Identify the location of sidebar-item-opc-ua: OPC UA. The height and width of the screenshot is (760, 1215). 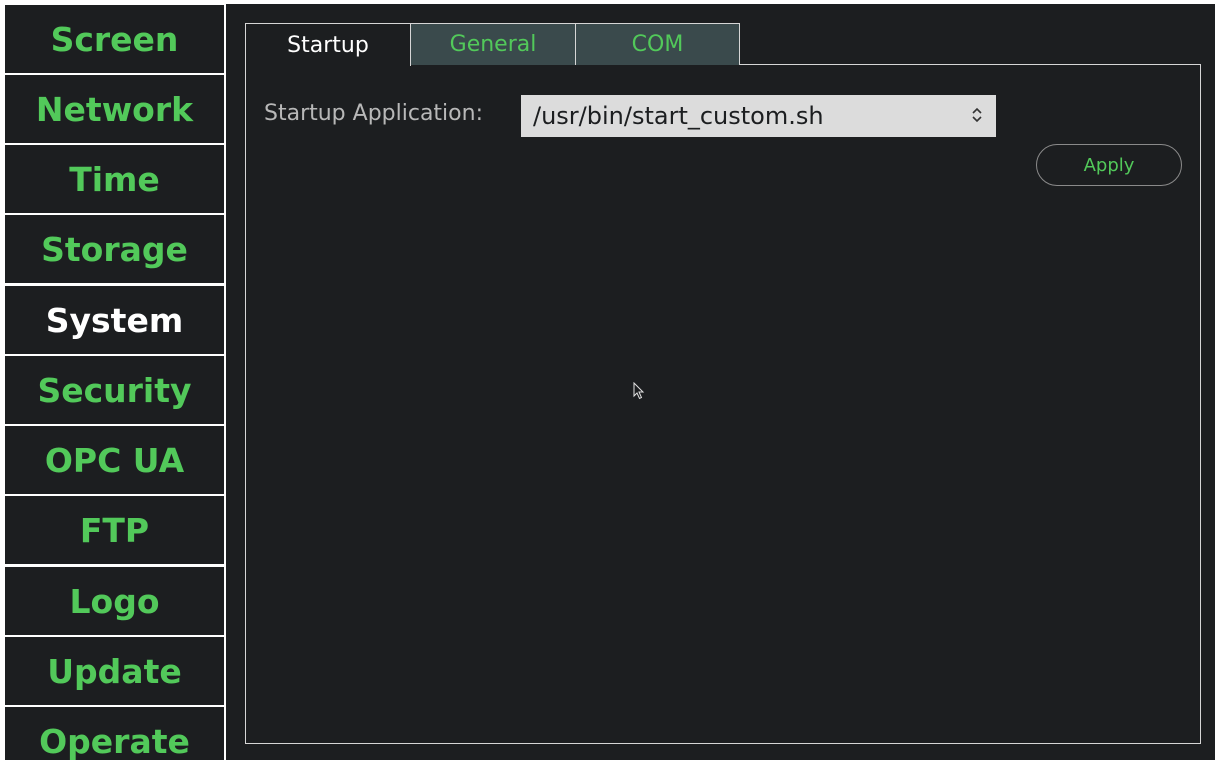
(114, 460).